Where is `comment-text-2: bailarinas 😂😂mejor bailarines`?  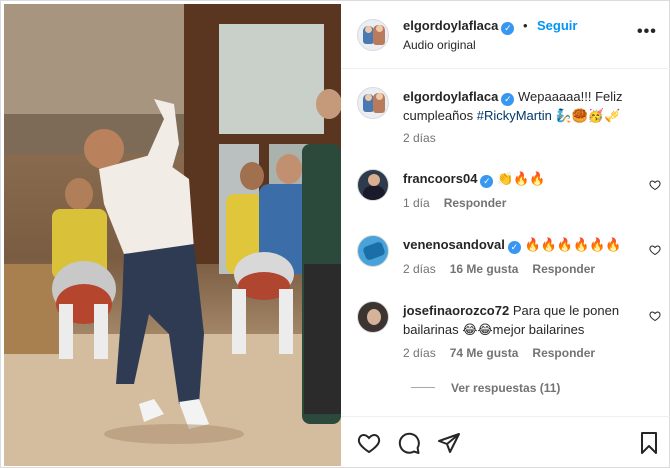 comment-text-2: bailarinas 😂😂mejor bailarines is located at coordinates (494, 329).